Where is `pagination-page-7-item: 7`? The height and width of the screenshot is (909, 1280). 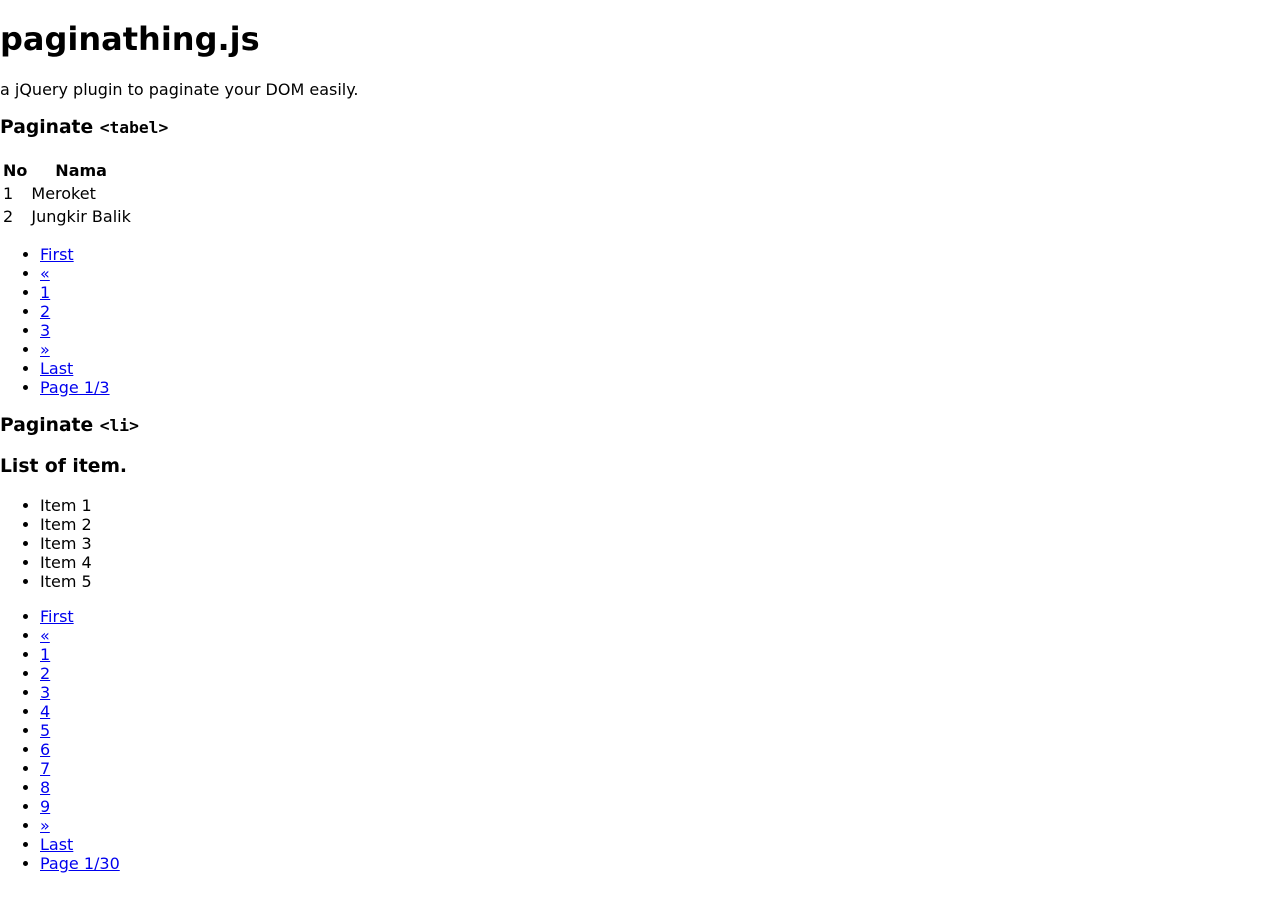
pagination-page-7-item: 7 is located at coordinates (660, 768).